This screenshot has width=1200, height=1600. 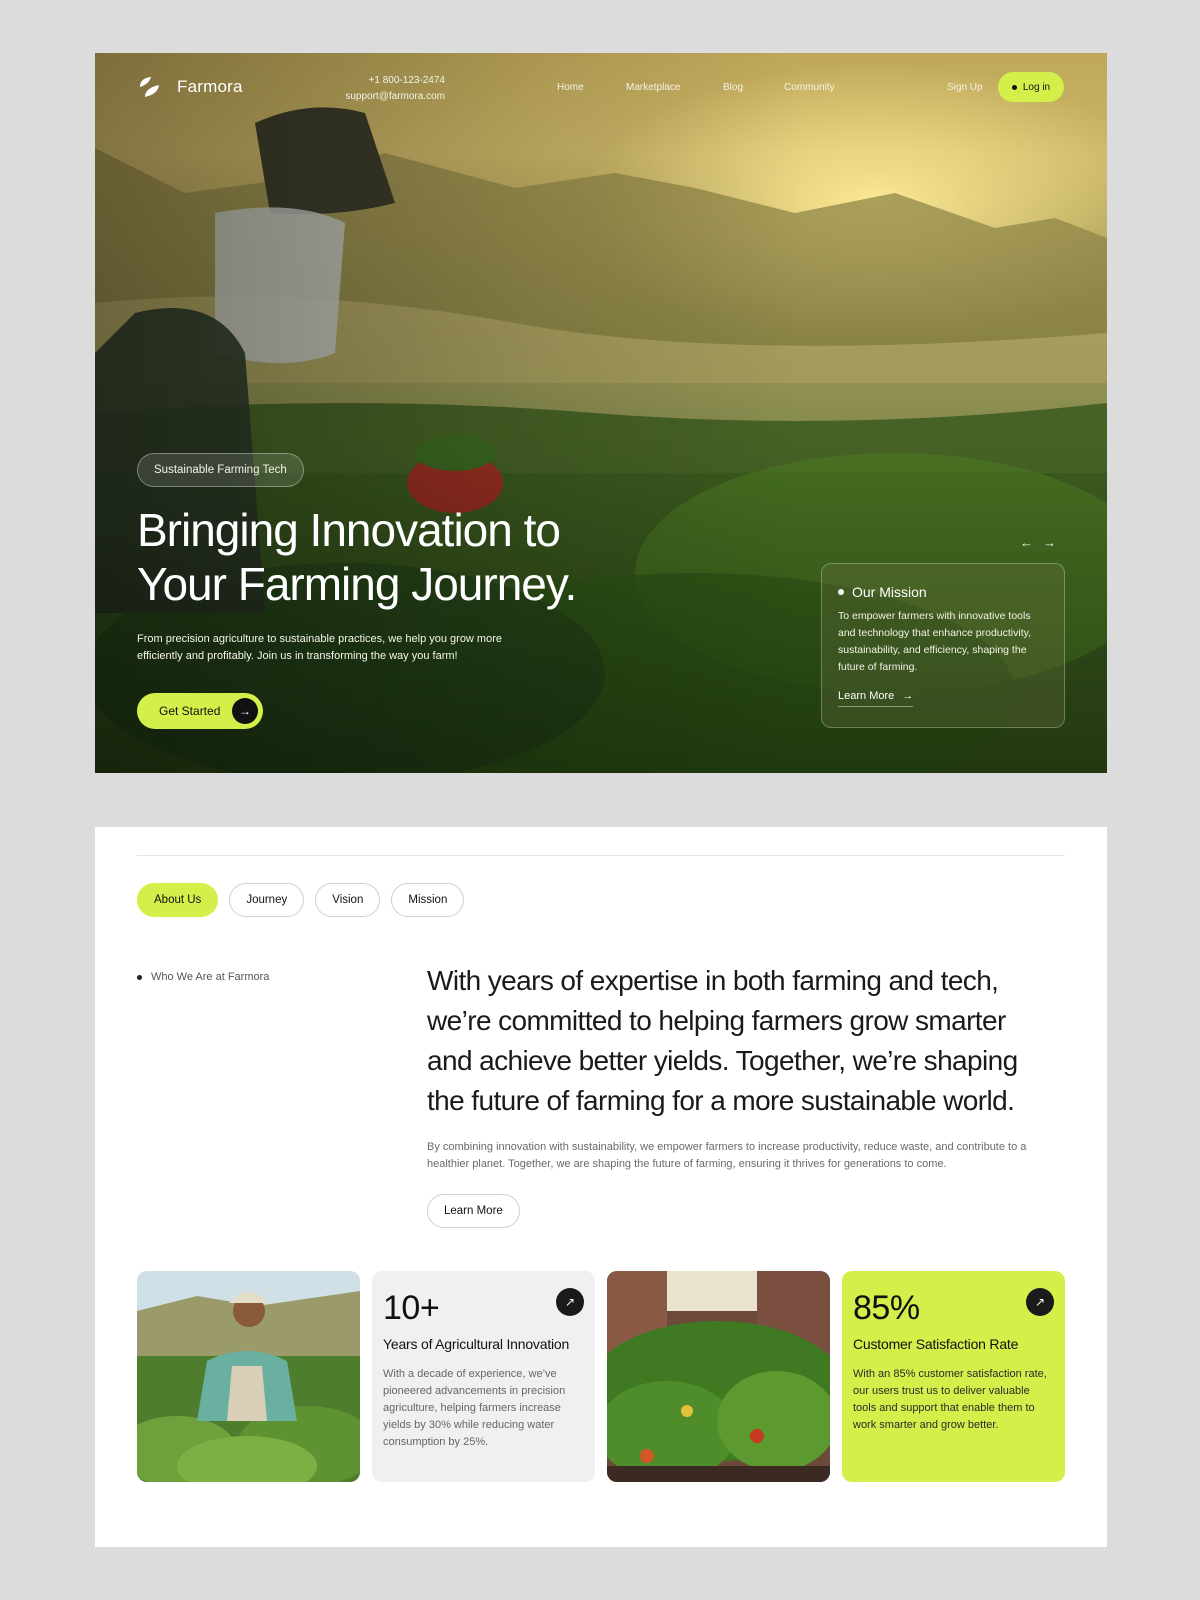 I want to click on divider, so click(x=601, y=855).